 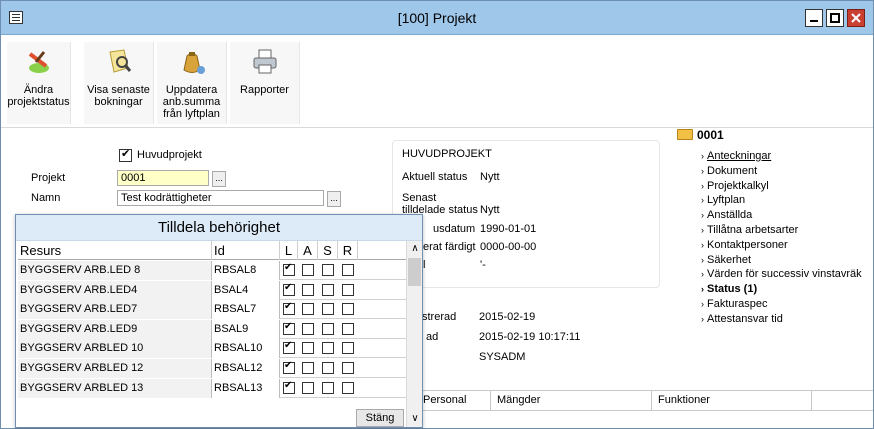 I want to click on tree-item: › Värden för successiv vinstavräk, so click(x=781, y=274).